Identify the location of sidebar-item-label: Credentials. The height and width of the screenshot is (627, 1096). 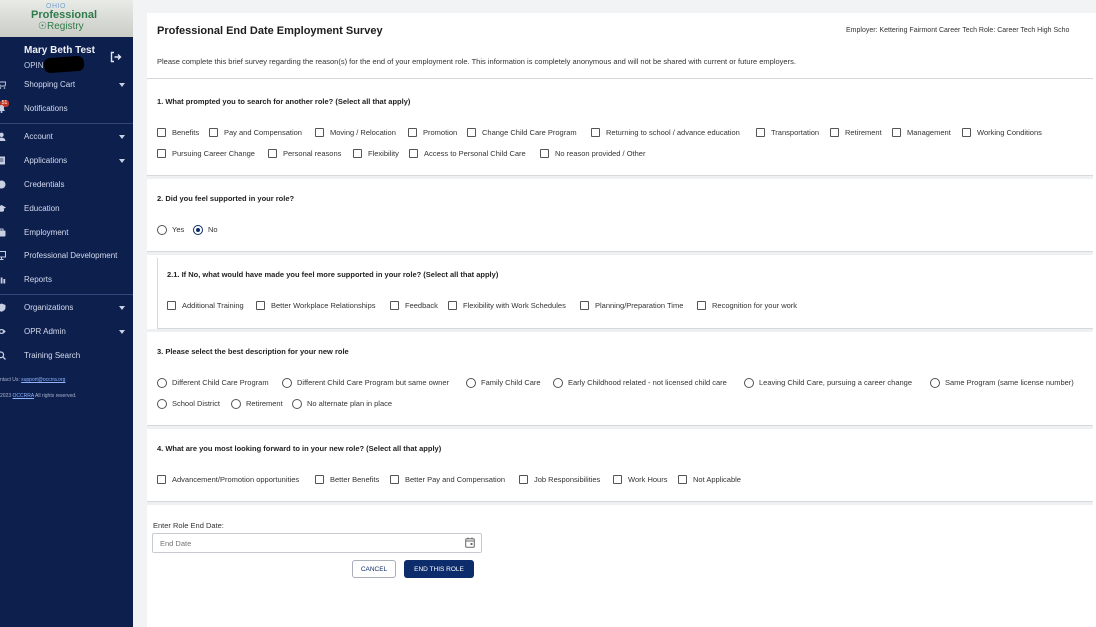
(44, 184).